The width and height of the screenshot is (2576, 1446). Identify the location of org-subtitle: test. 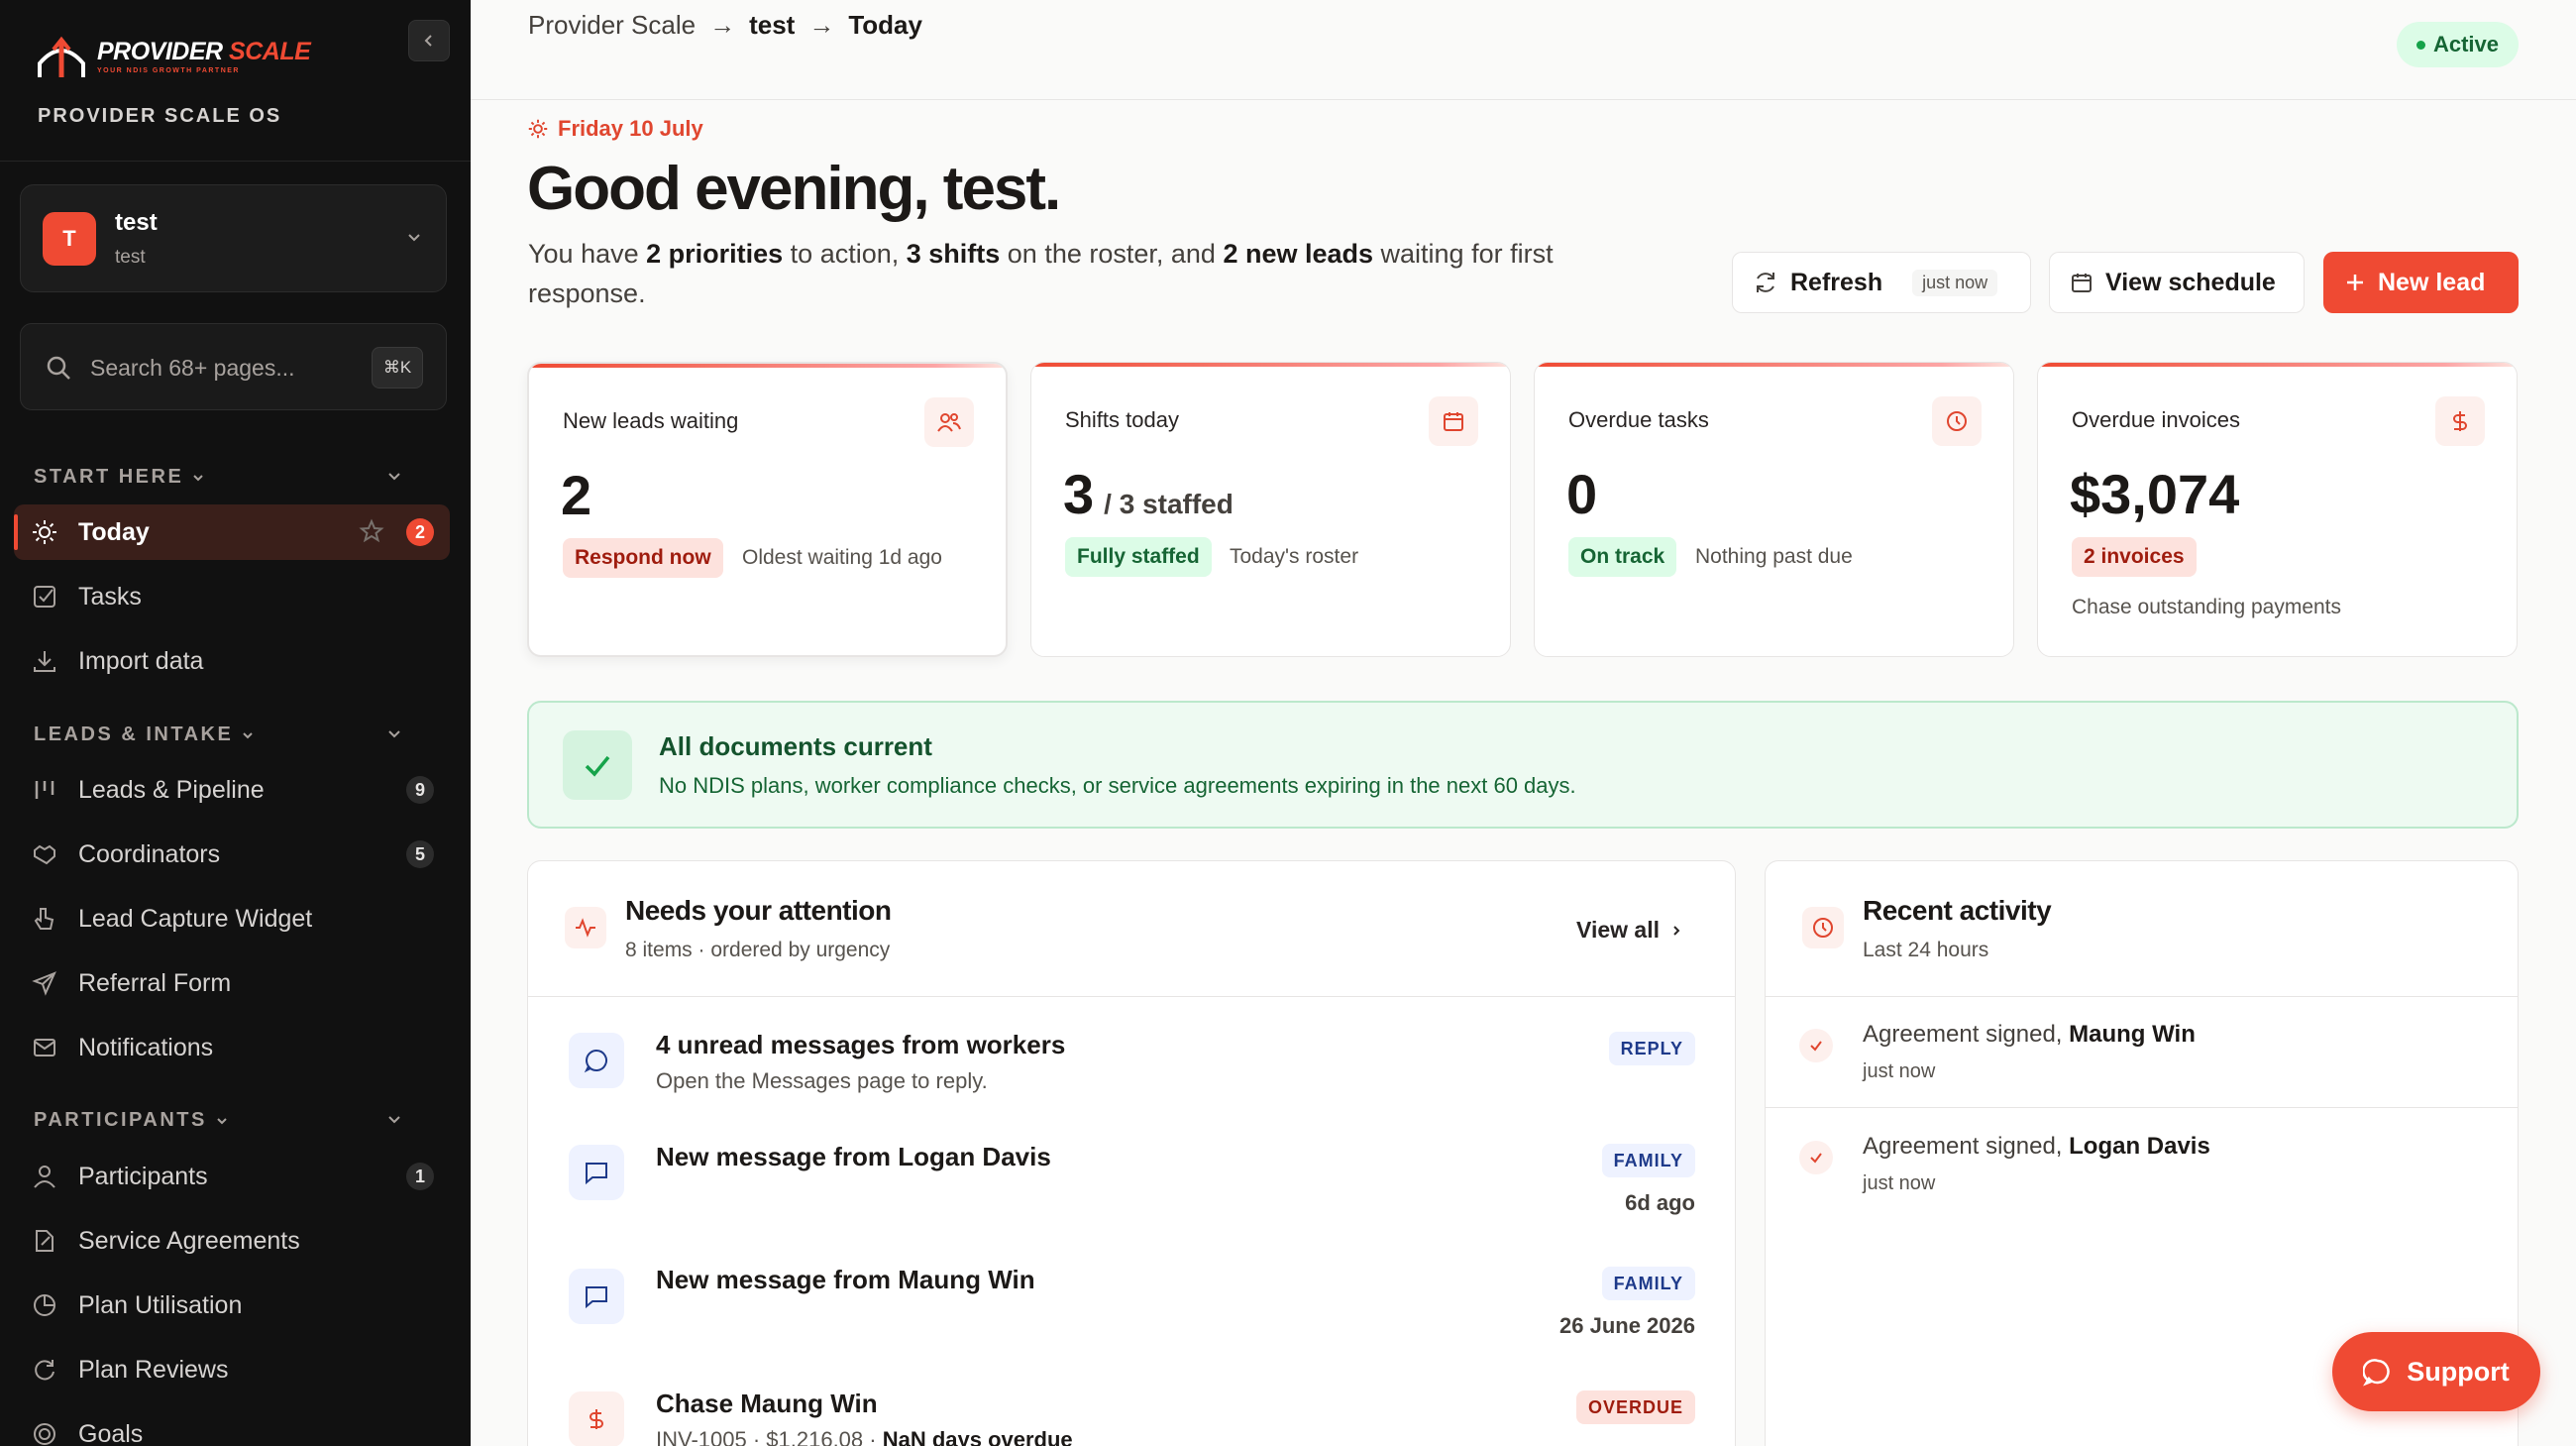
(130, 257).